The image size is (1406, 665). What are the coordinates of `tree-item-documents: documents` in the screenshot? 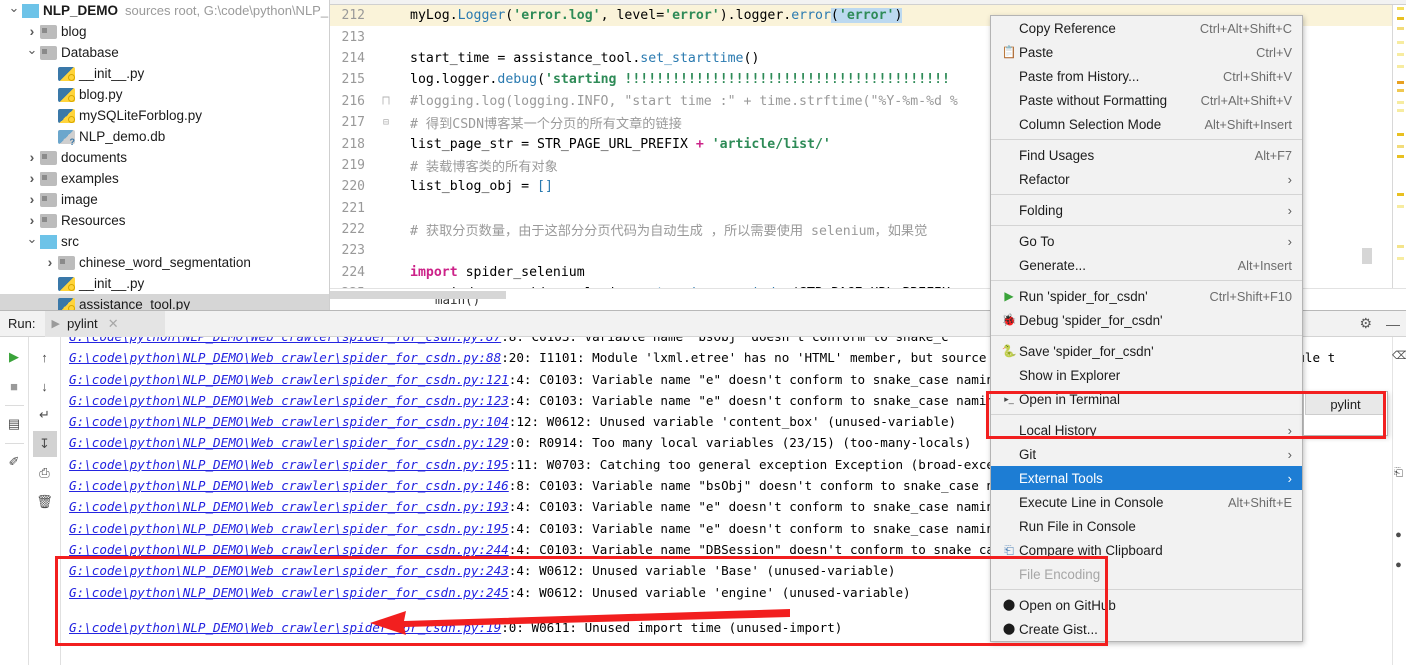 It's located at (164, 157).